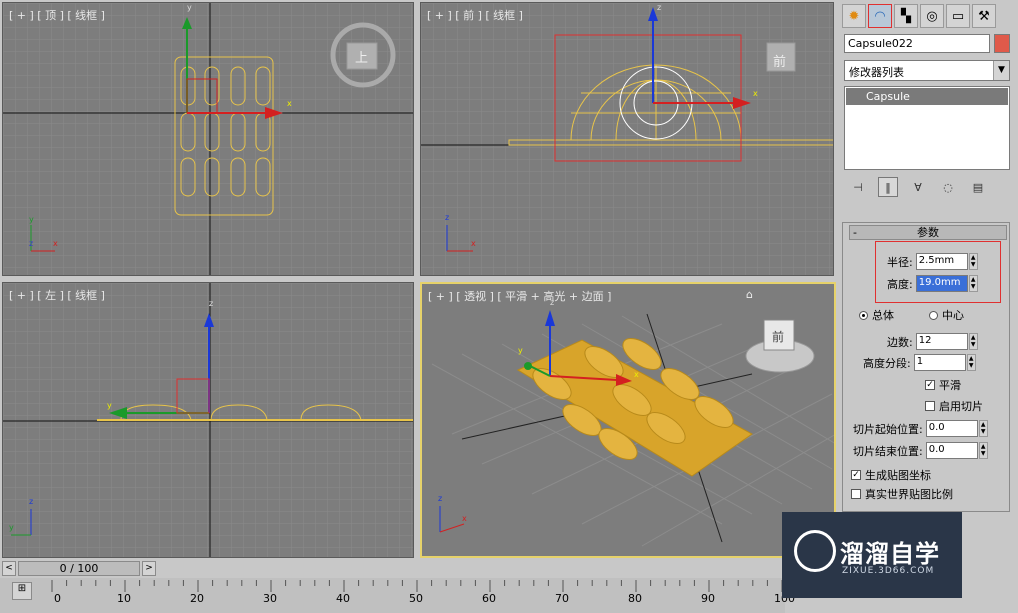  Describe the element at coordinates (948, 187) in the screenshot. I see `remove-modifier-icon: ◌` at that location.